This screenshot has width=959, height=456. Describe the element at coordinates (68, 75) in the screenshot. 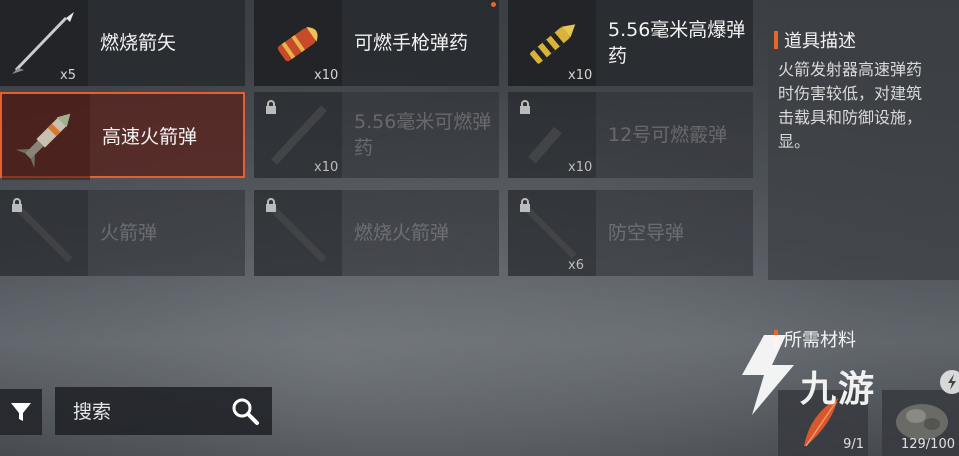

I see `item-quantity: x5` at that location.